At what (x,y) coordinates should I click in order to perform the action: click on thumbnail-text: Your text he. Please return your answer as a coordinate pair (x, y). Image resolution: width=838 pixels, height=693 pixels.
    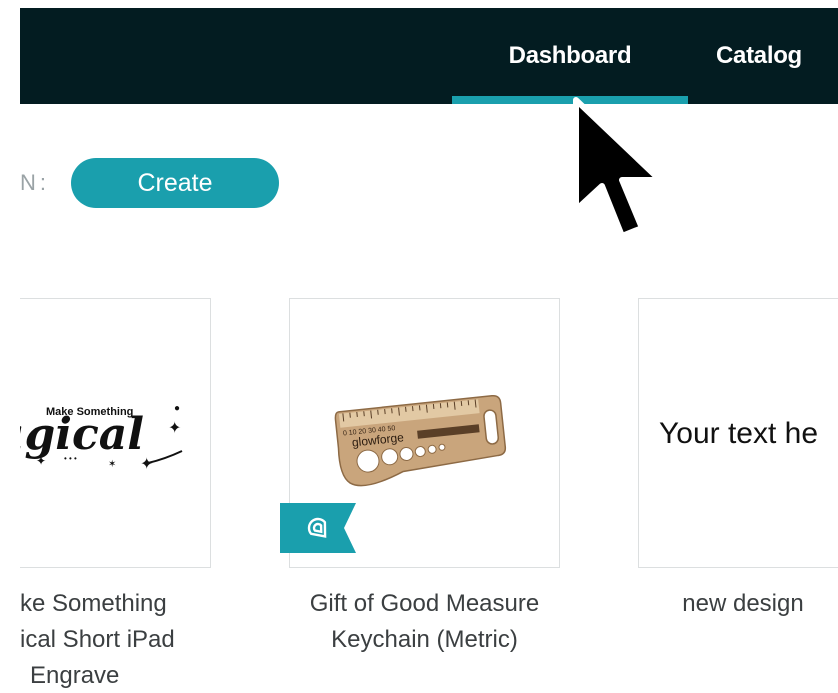
    Looking at the image, I should click on (739, 433).